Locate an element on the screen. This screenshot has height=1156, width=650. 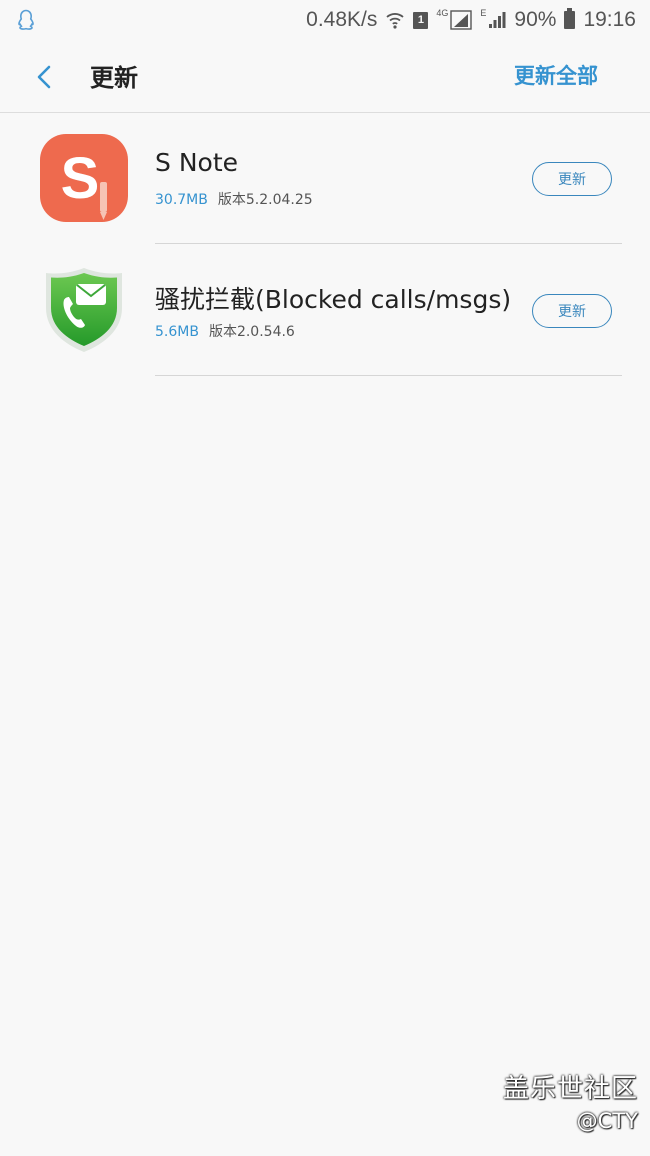
svg-text: S is located at coordinates (80, 178).